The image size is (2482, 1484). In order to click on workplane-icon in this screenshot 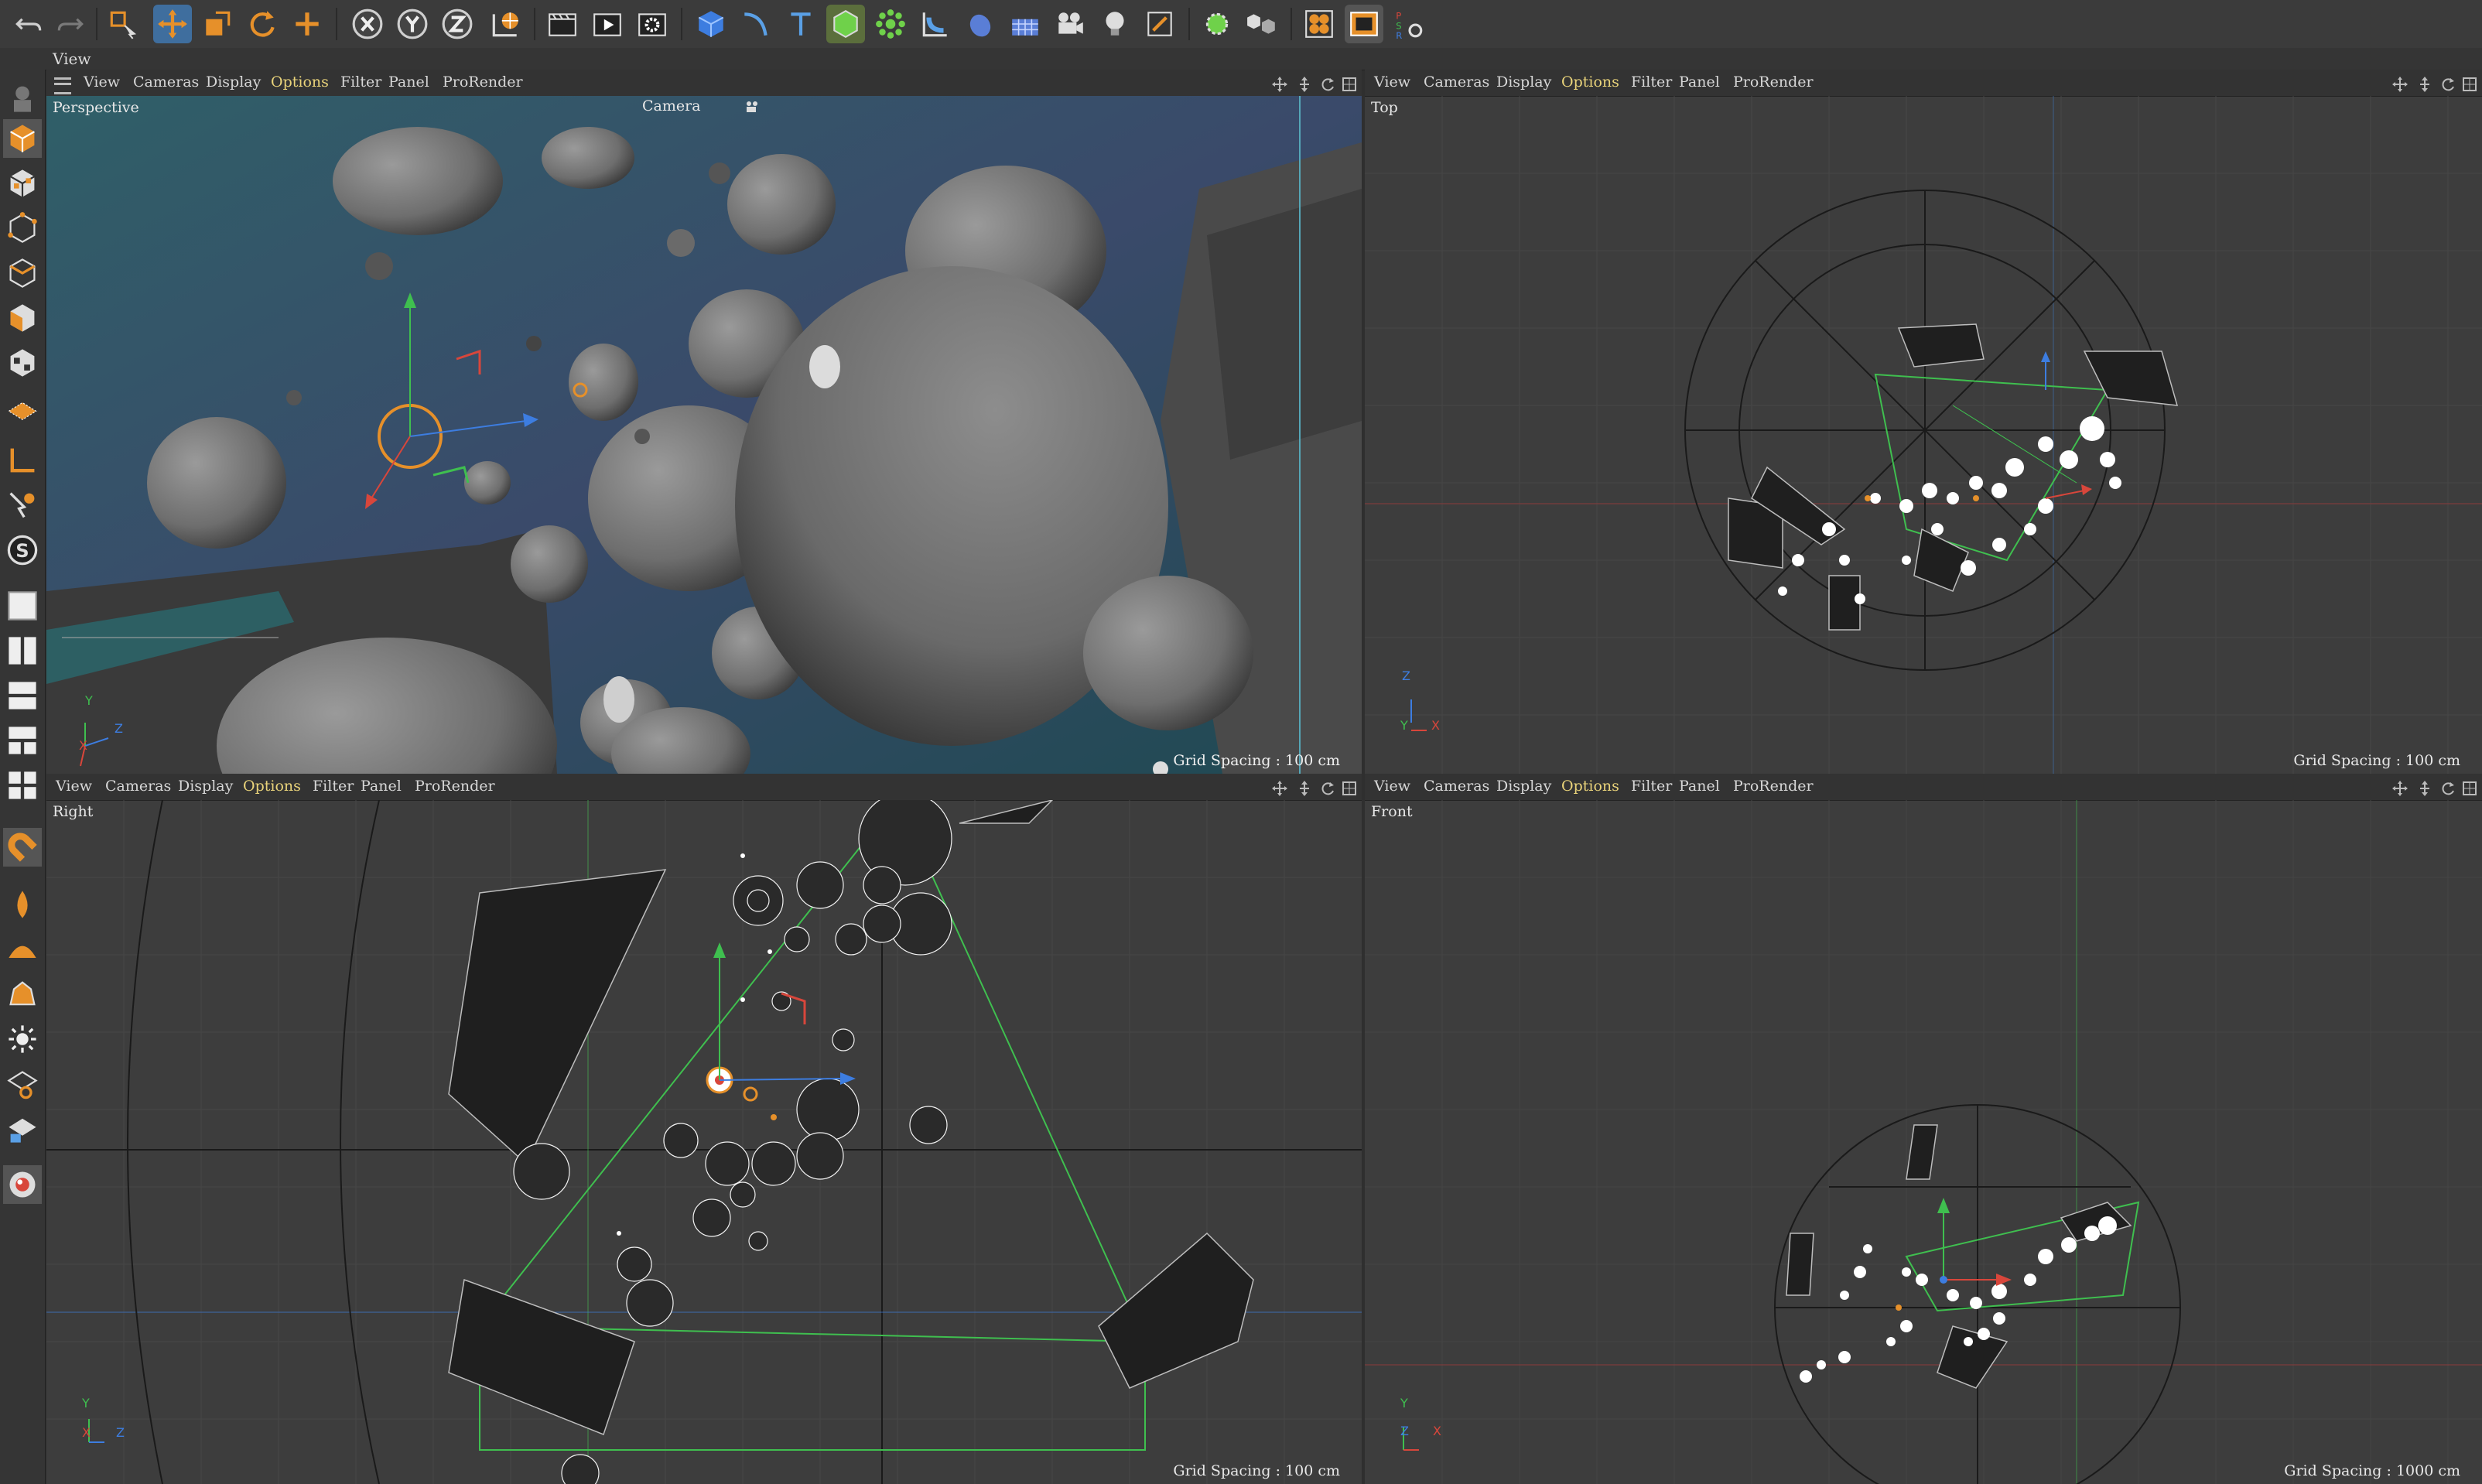, I will do `click(23, 407)`.